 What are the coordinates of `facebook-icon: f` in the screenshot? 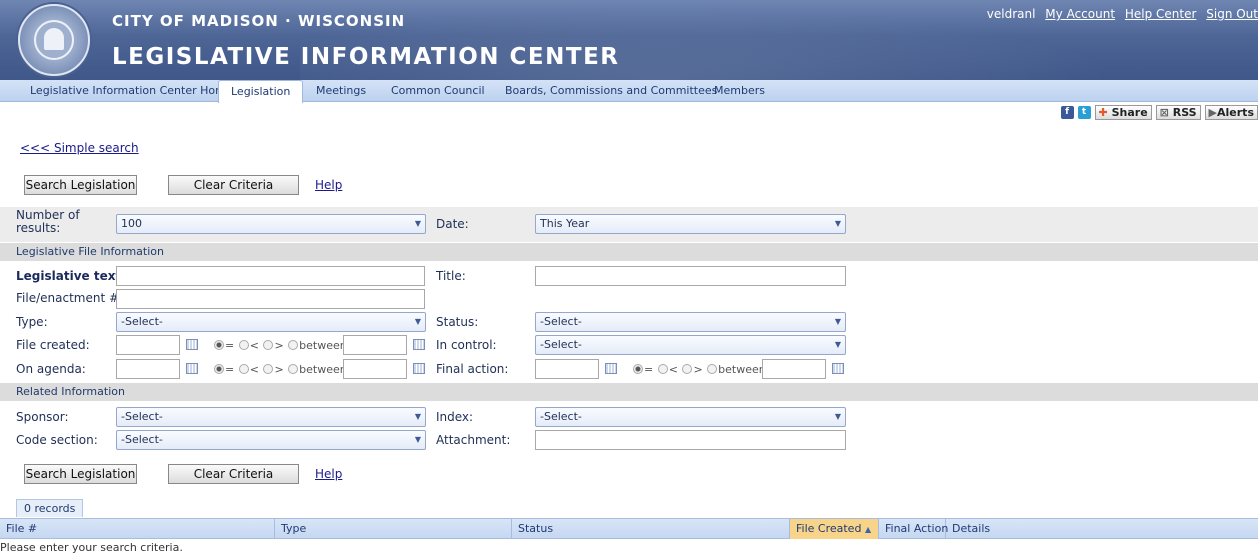 It's located at (1067, 112).